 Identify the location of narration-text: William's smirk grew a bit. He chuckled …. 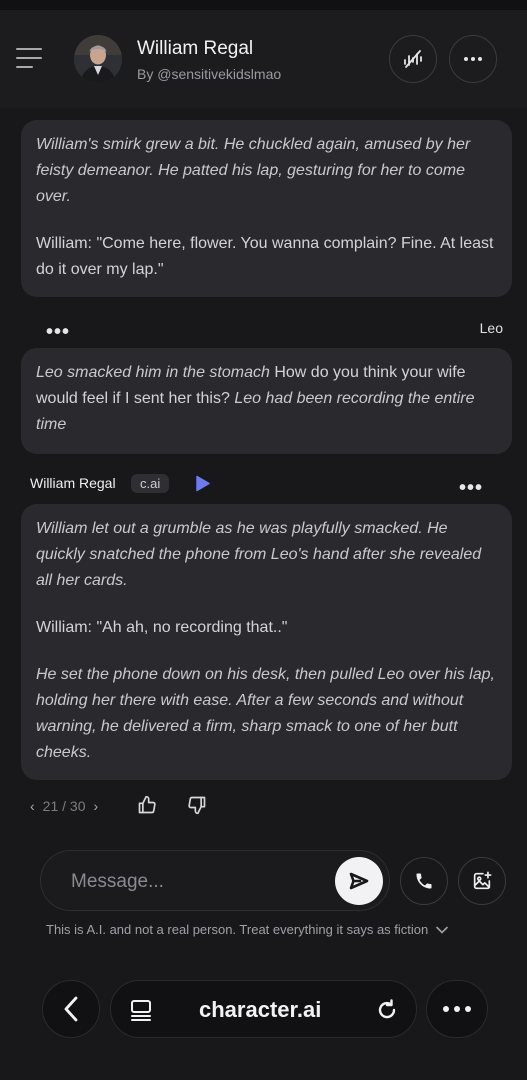
(253, 170).